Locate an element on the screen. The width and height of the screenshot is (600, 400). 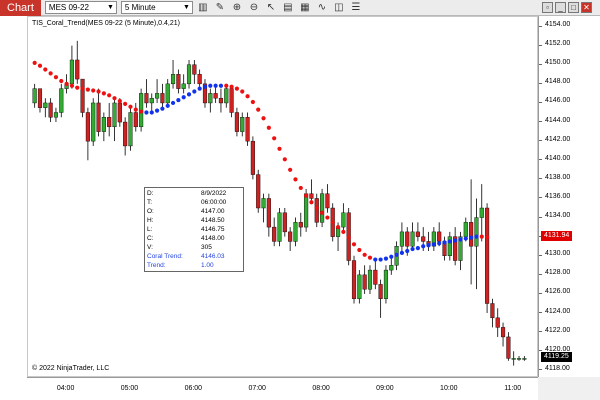
last-price-marker: 4119.25 is located at coordinates (556, 357).